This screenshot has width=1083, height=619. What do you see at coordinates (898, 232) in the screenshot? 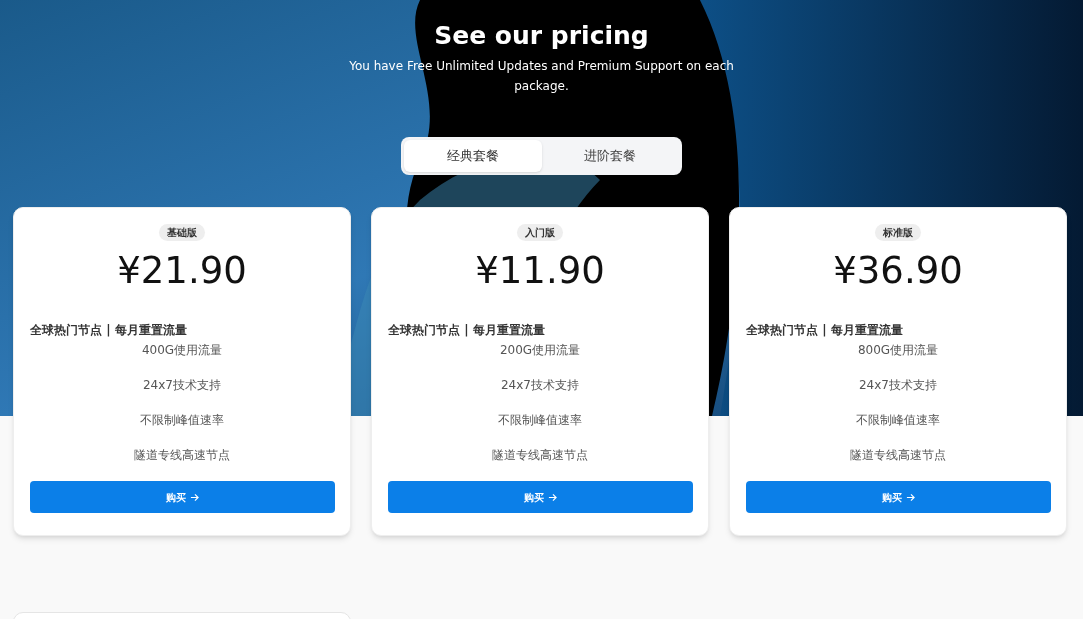
I see `plan-badge: 标准版` at bounding box center [898, 232].